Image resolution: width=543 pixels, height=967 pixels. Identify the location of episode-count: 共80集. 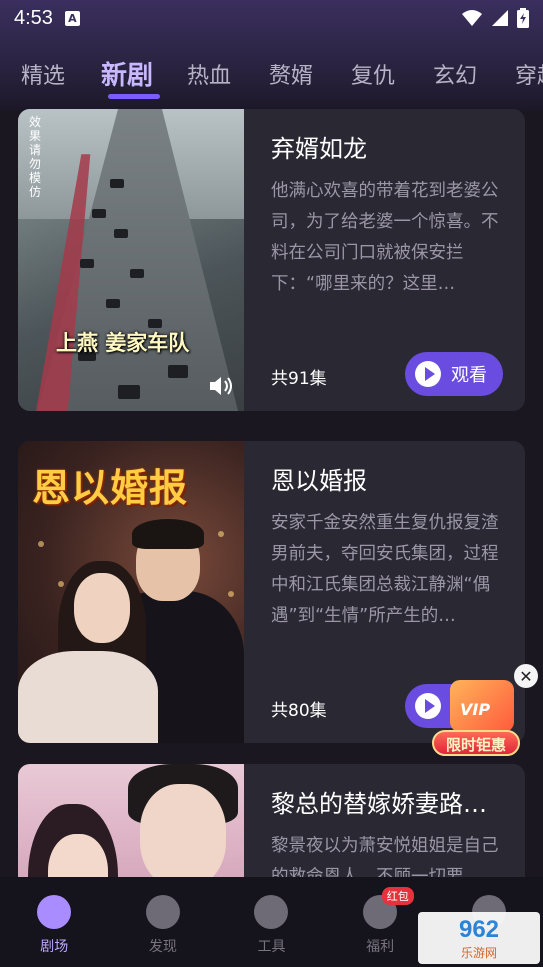
(299, 711).